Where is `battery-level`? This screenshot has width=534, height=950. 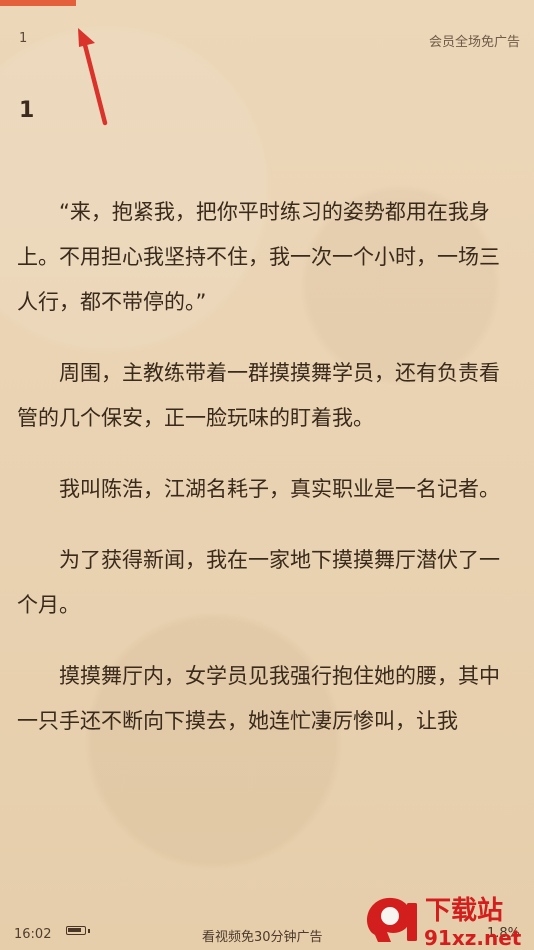 battery-level is located at coordinates (74, 930).